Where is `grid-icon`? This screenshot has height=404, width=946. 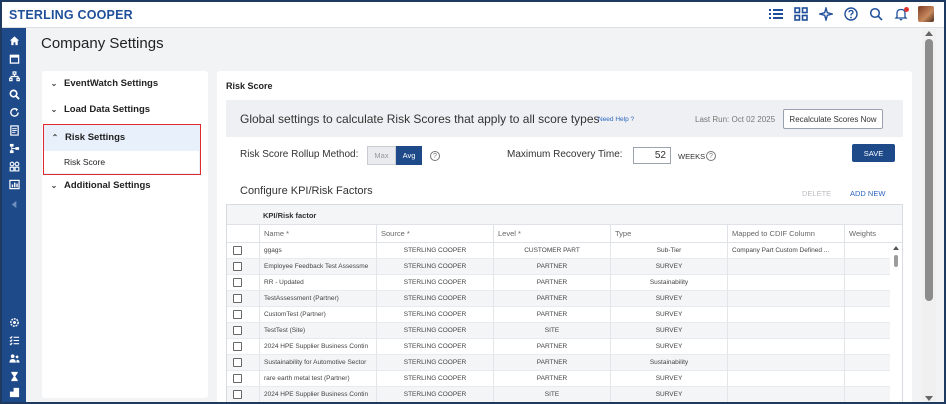 grid-icon is located at coordinates (800, 14).